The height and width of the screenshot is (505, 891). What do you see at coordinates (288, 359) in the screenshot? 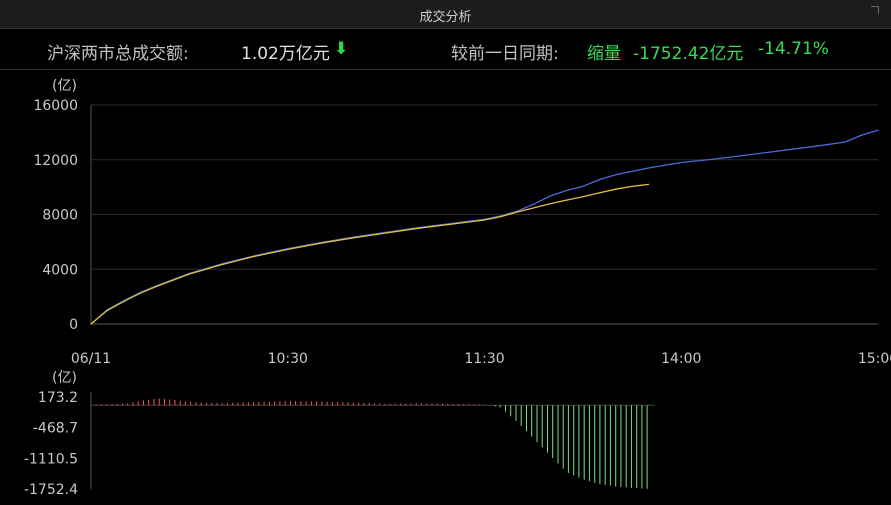
I see `x-tick-label: 10:30` at bounding box center [288, 359].